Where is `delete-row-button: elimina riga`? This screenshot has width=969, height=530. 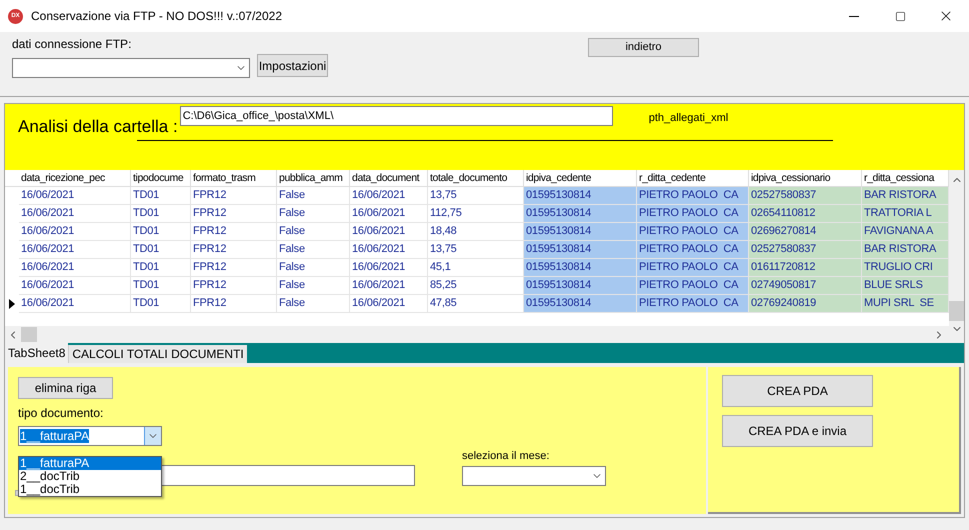
delete-row-button: elimina riga is located at coordinates (65, 388).